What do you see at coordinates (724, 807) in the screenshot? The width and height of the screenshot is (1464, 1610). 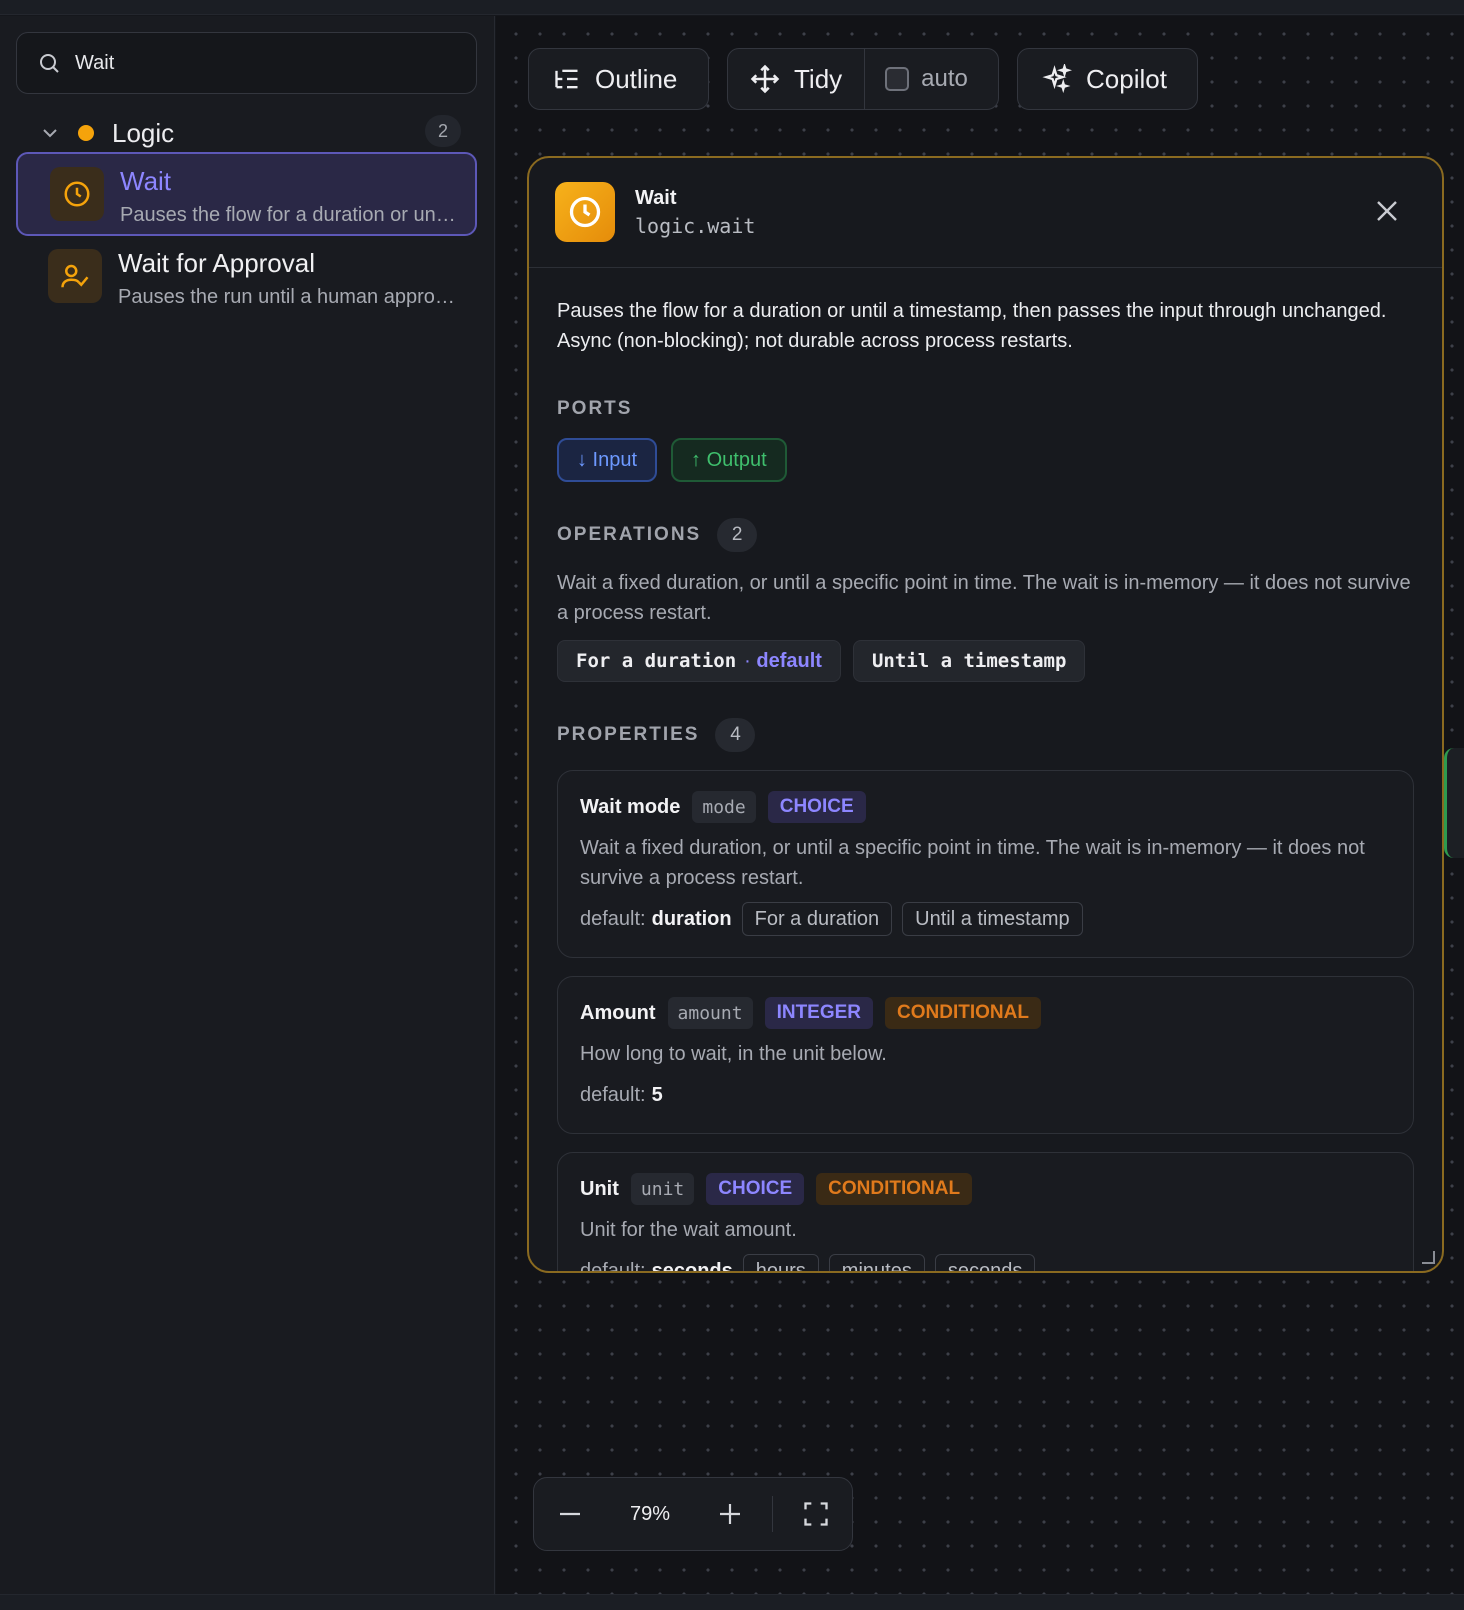 I see `property-key: mode` at bounding box center [724, 807].